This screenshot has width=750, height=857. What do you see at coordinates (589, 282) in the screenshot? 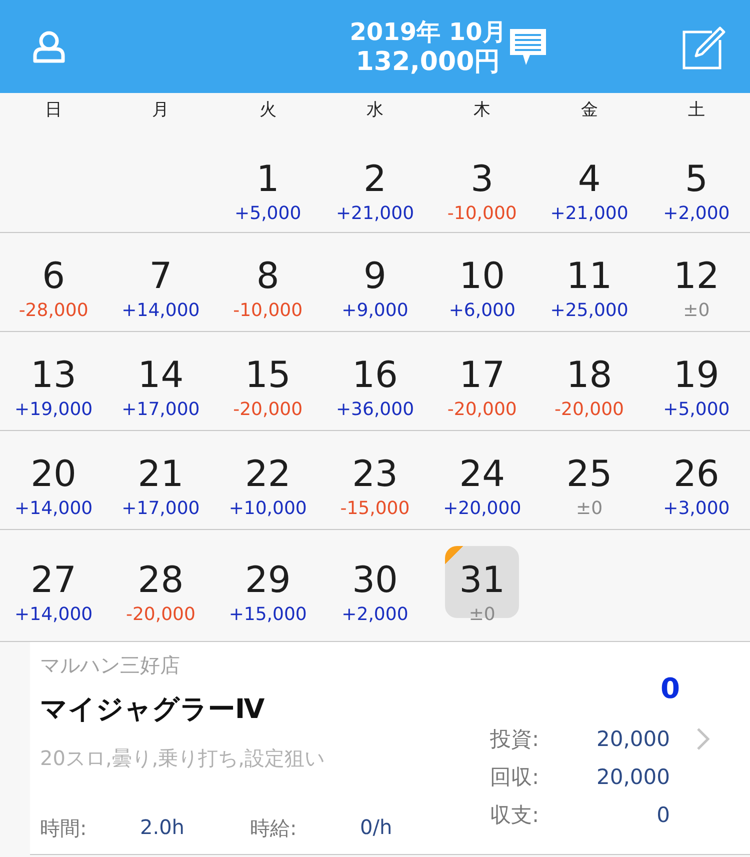
I see `day-cell: 11 +25,000` at bounding box center [589, 282].